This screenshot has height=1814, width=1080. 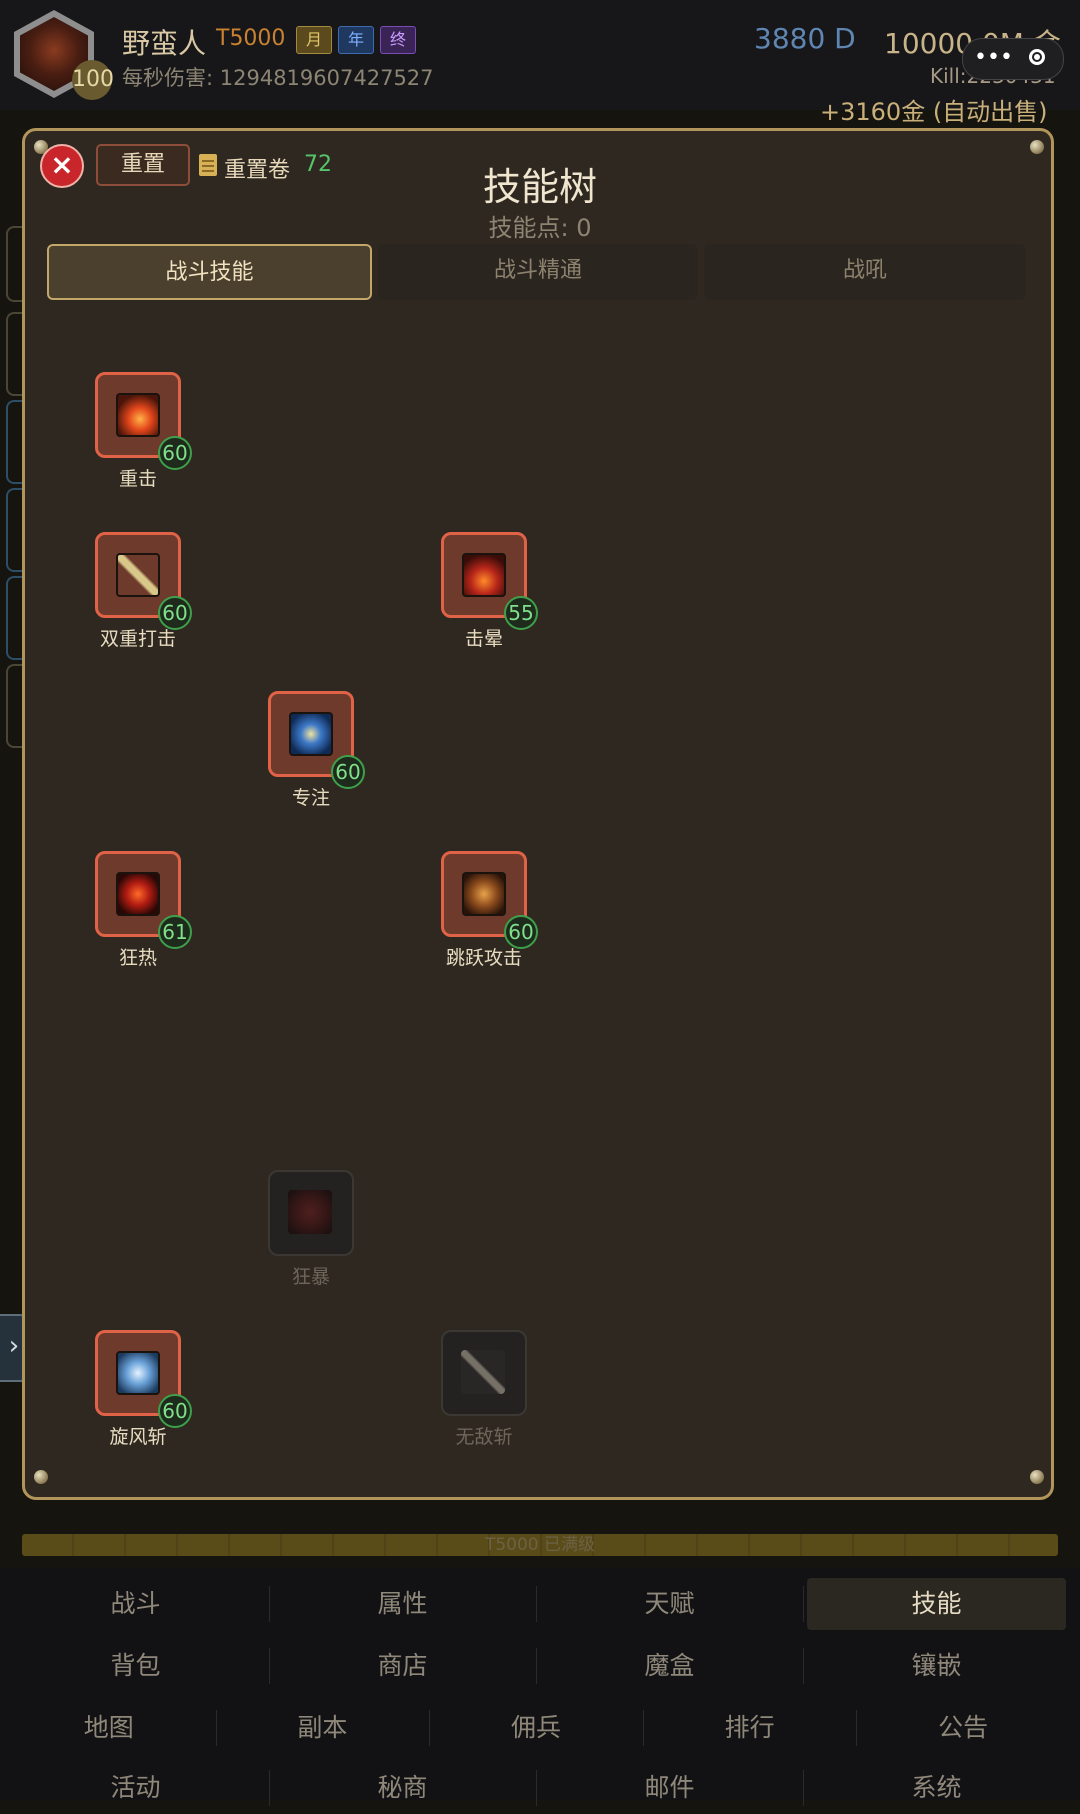 I want to click on skill-name: 双重打击, so click(x=137, y=639).